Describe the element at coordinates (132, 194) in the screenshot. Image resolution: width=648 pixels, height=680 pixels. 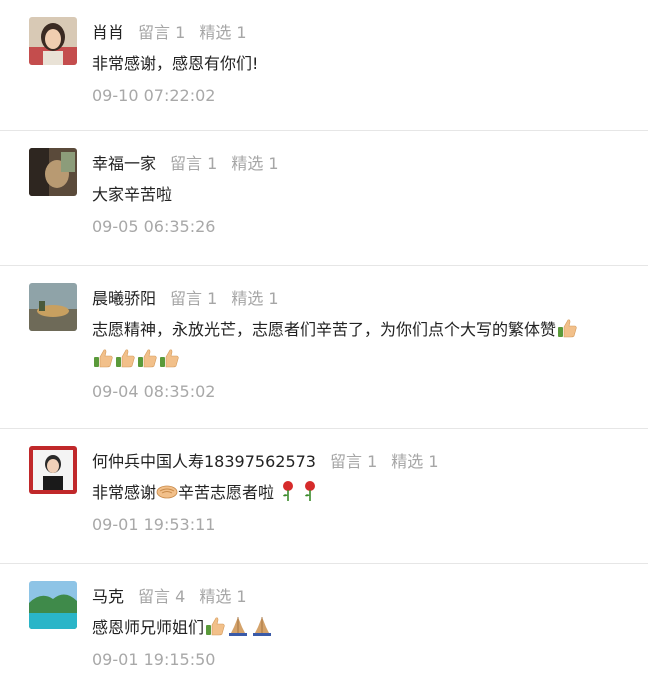
I see `comment-text: 大家辛苦啦` at that location.